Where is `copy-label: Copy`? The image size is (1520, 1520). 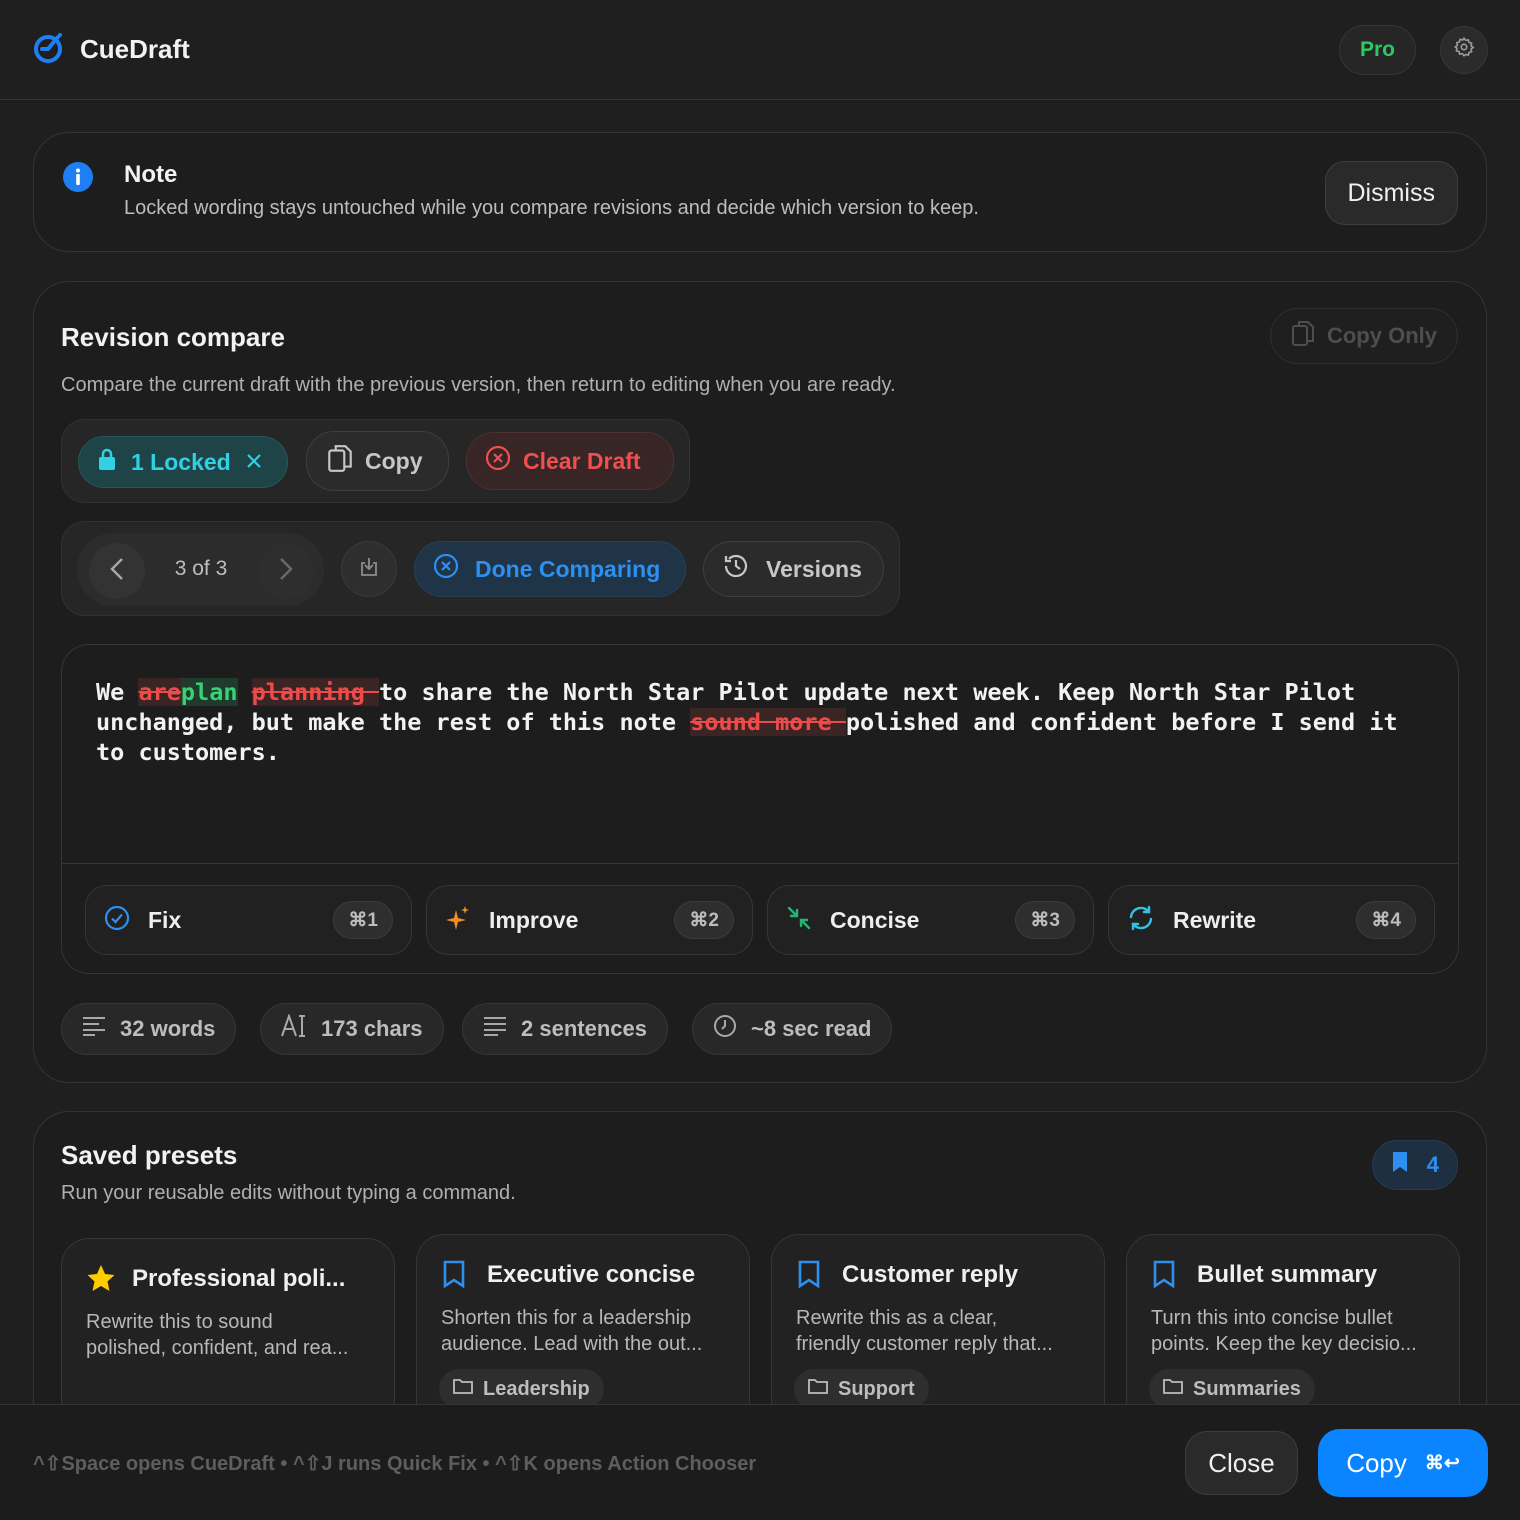 copy-label: Copy is located at coordinates (394, 460).